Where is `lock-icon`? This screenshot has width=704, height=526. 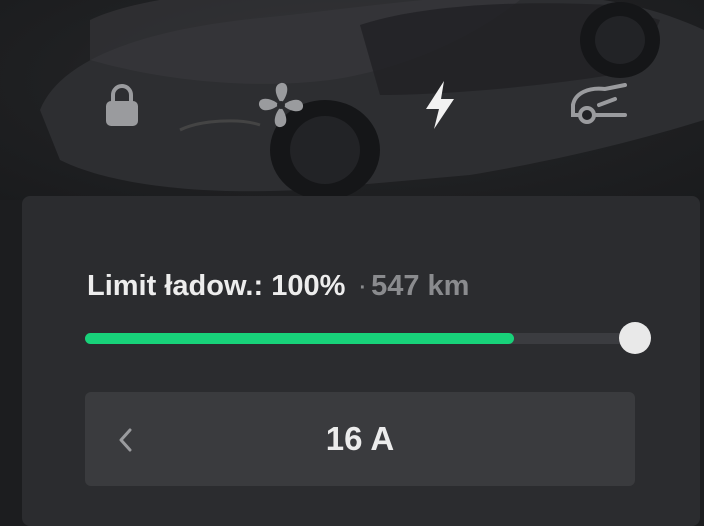 lock-icon is located at coordinates (122, 105).